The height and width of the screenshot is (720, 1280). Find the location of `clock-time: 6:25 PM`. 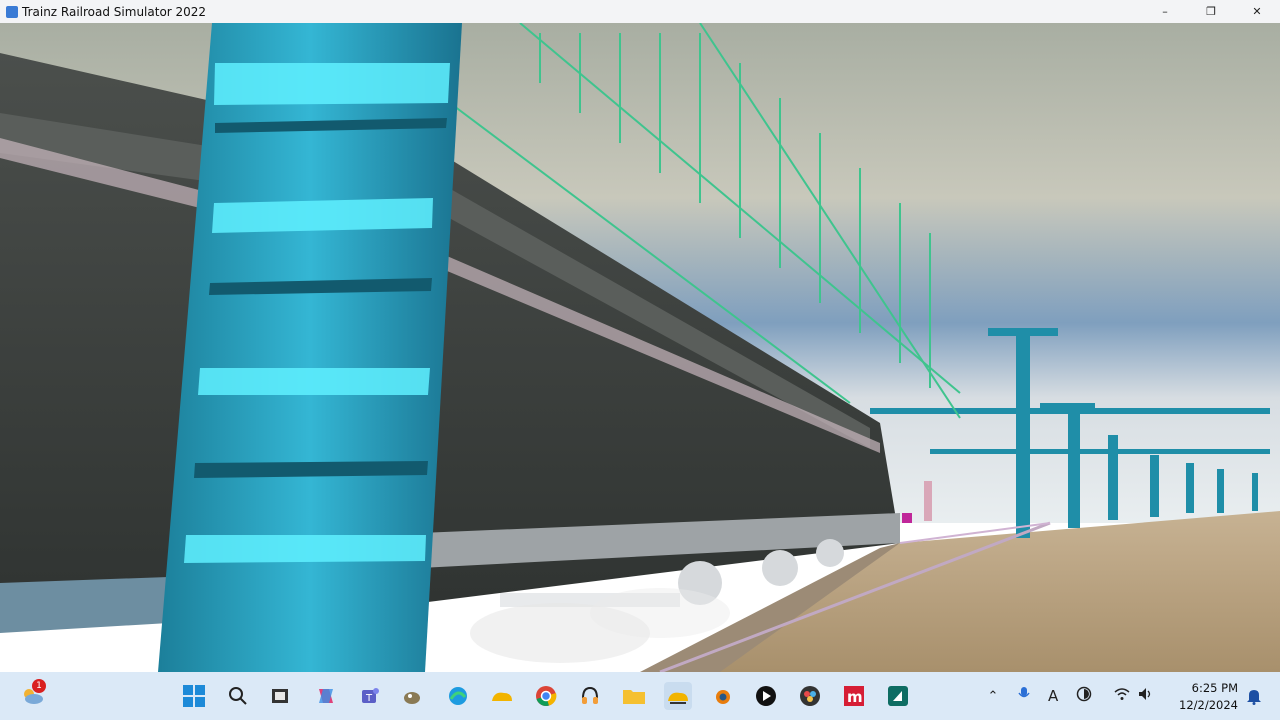

clock-time: 6:25 PM is located at coordinates (1214, 688).